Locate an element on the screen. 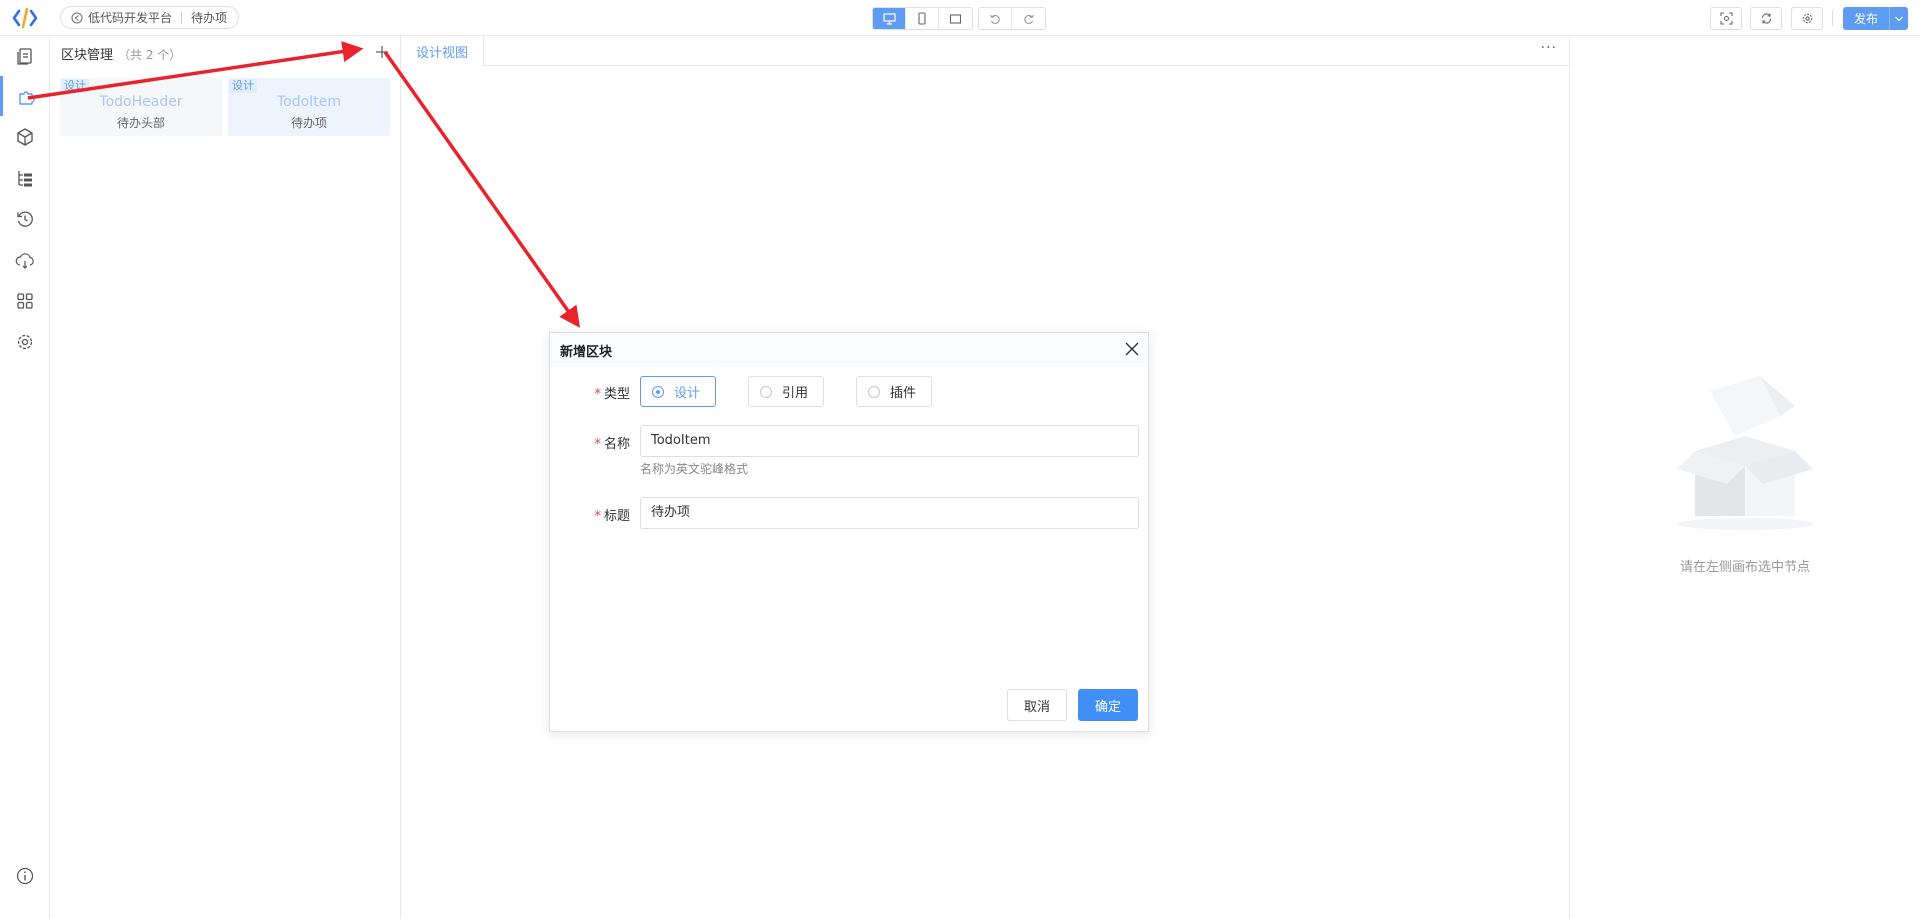 The height and width of the screenshot is (919, 1920). block-name: TodoItem is located at coordinates (309, 102).